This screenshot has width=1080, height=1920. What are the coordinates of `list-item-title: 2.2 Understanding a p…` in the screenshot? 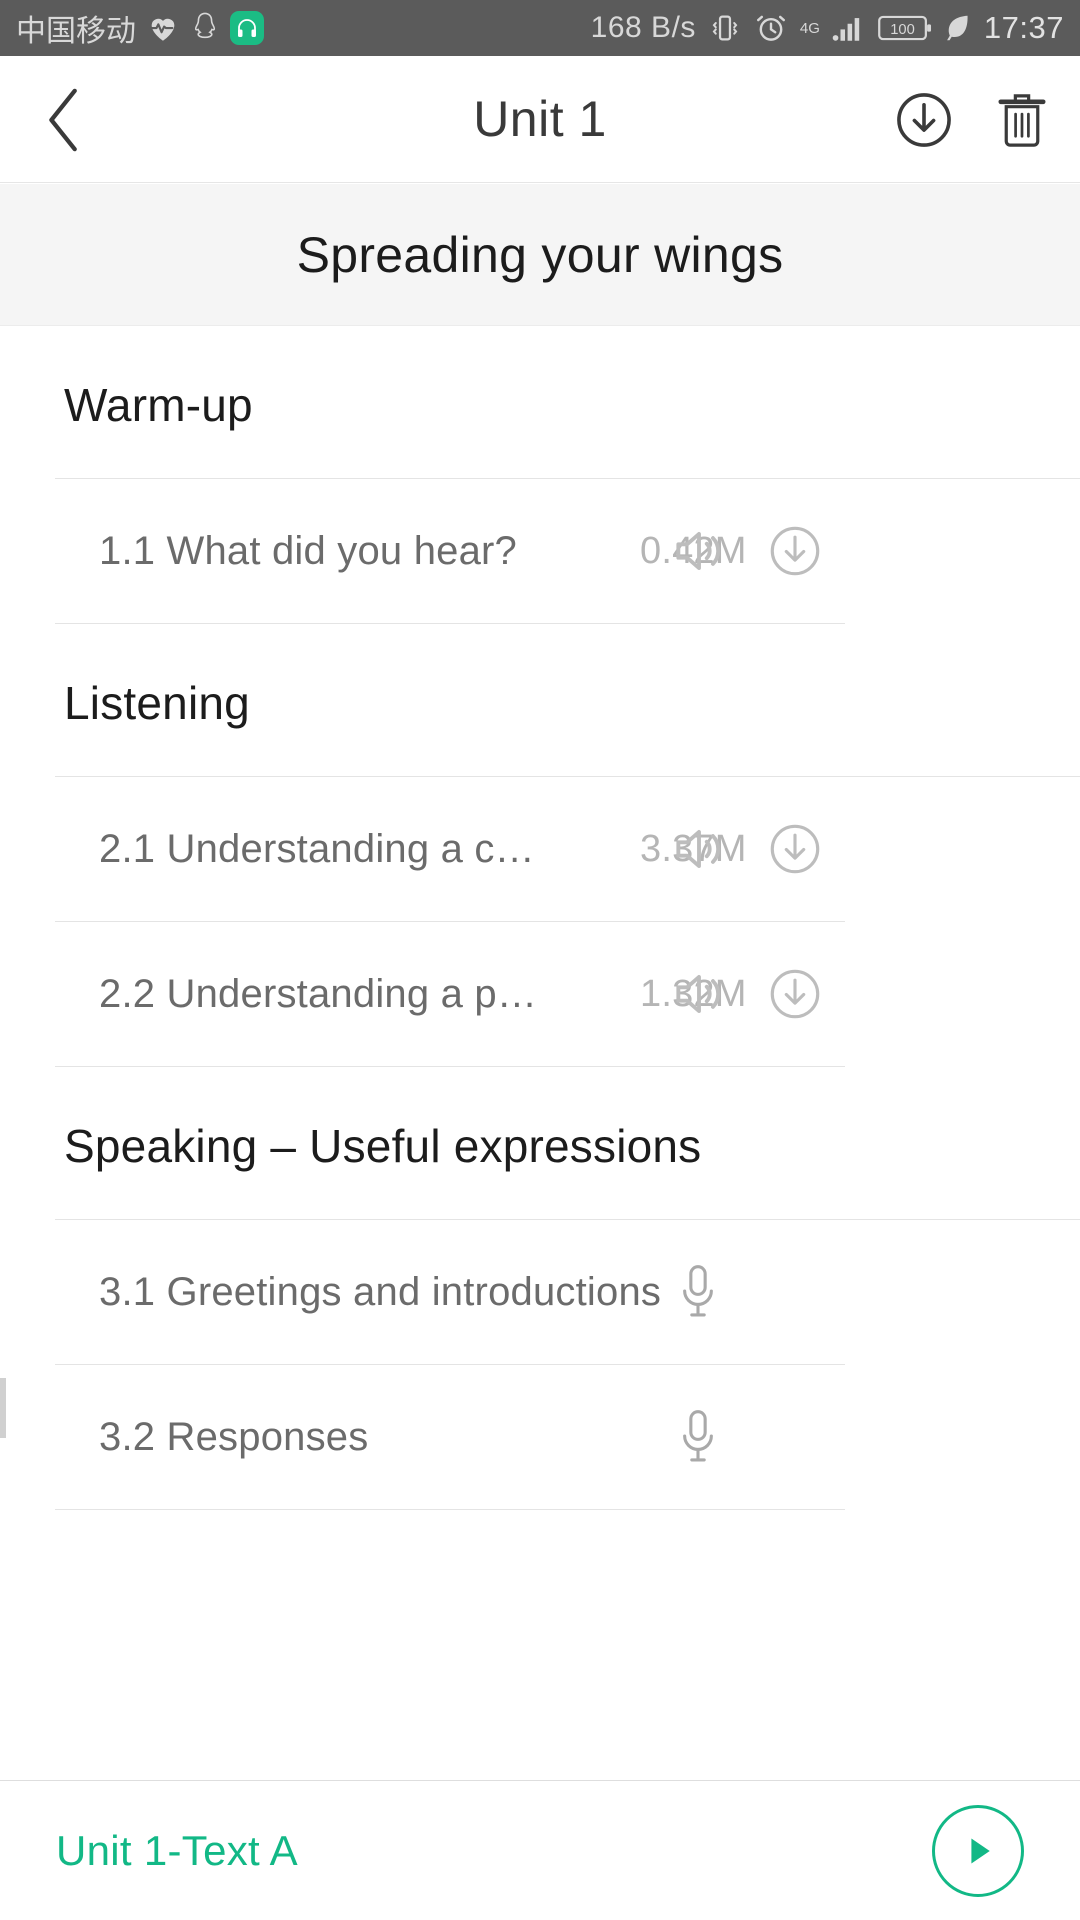 It's located at (318, 993).